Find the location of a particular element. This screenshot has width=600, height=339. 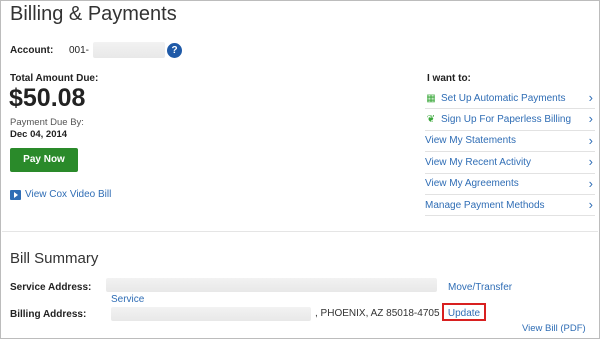

menu-item-recent-activity: View My Recent Activity › is located at coordinates (510, 163).